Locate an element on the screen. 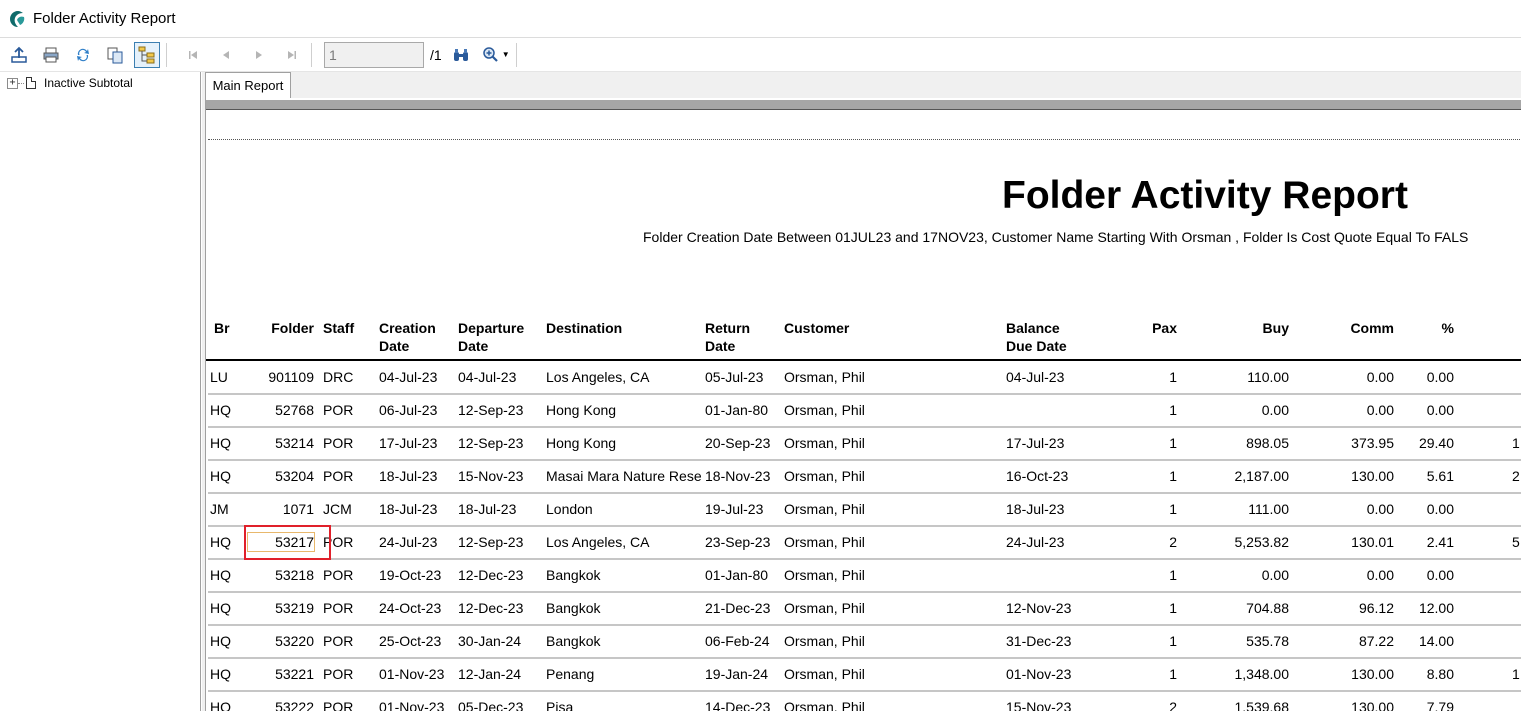 The image size is (1521, 711). cell-br: JM is located at coordinates (230, 509).